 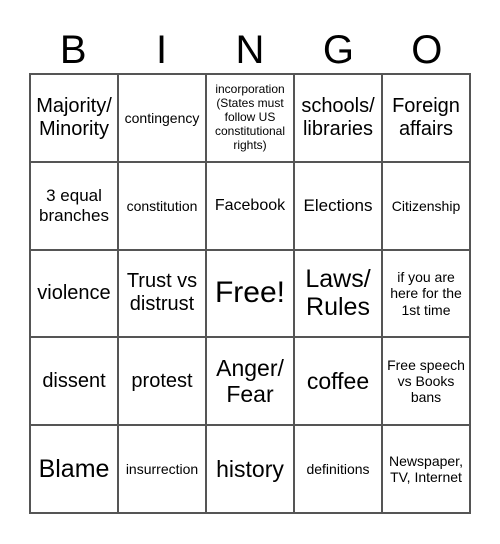 I want to click on cell-text: contingency, so click(x=162, y=117).